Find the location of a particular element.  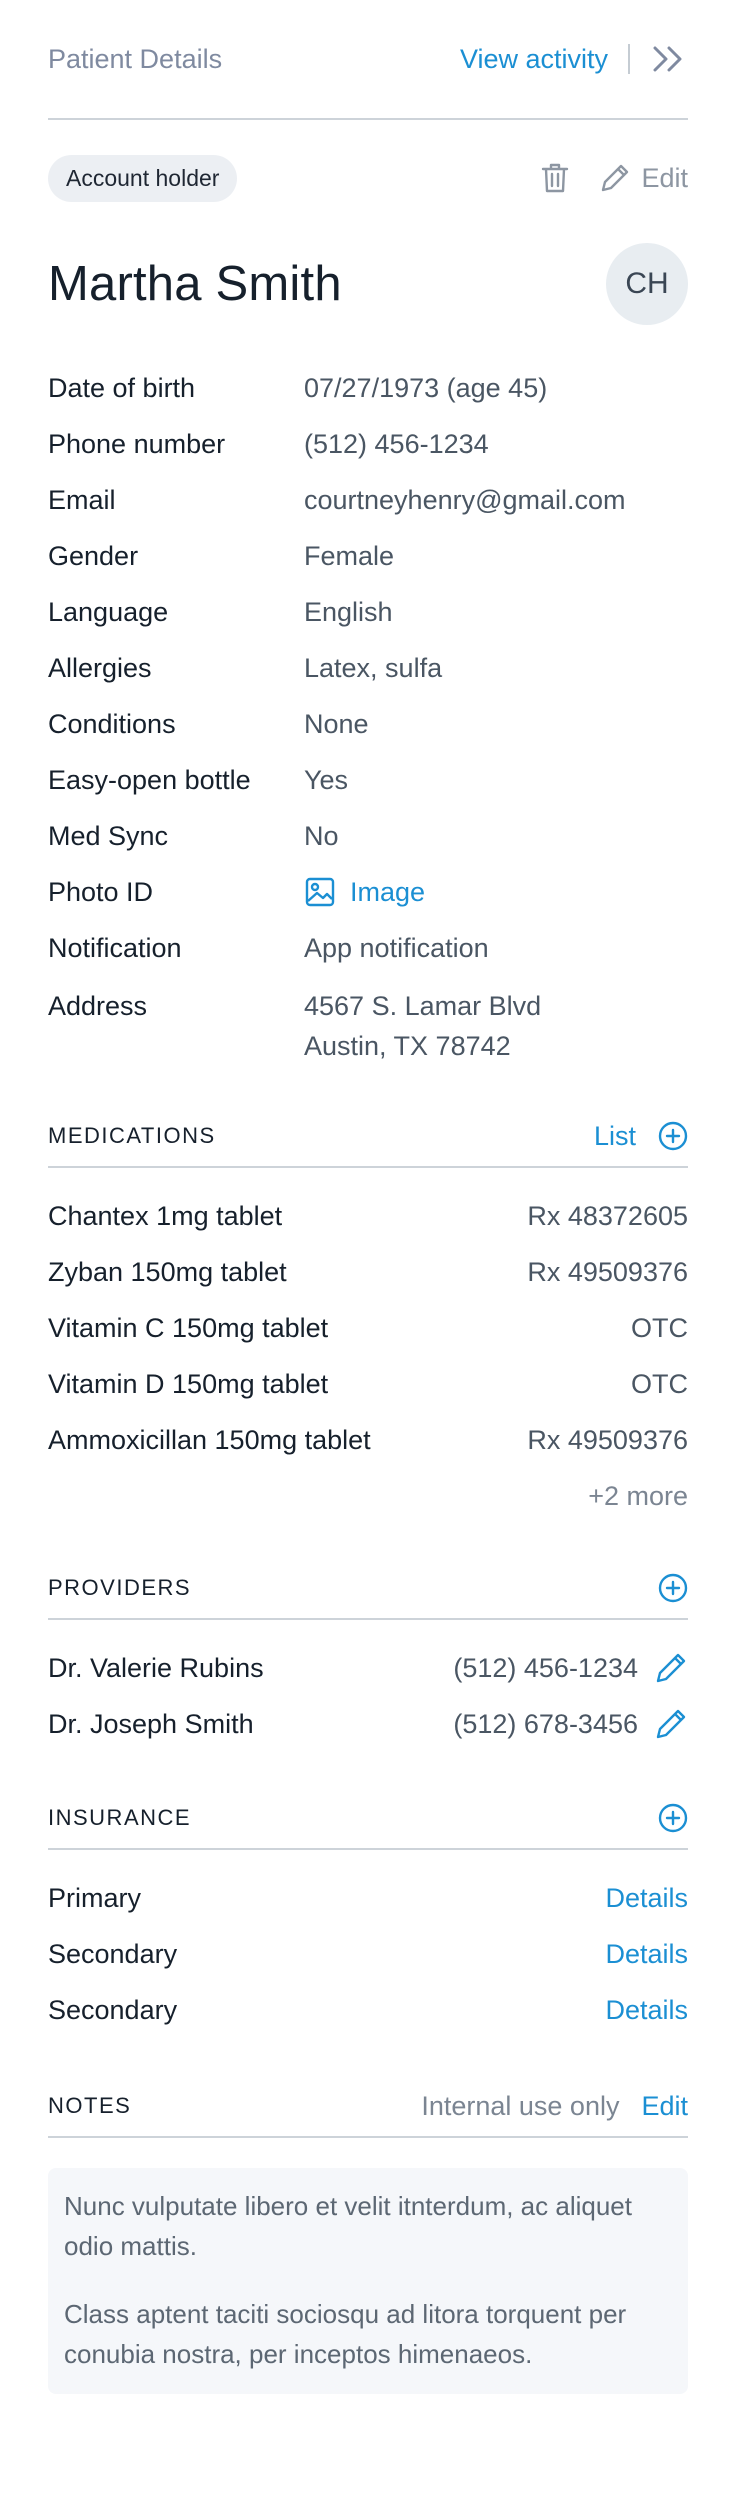

detail-row-dob: Date of birth 07/27/1973 (age 45) is located at coordinates (368, 388).